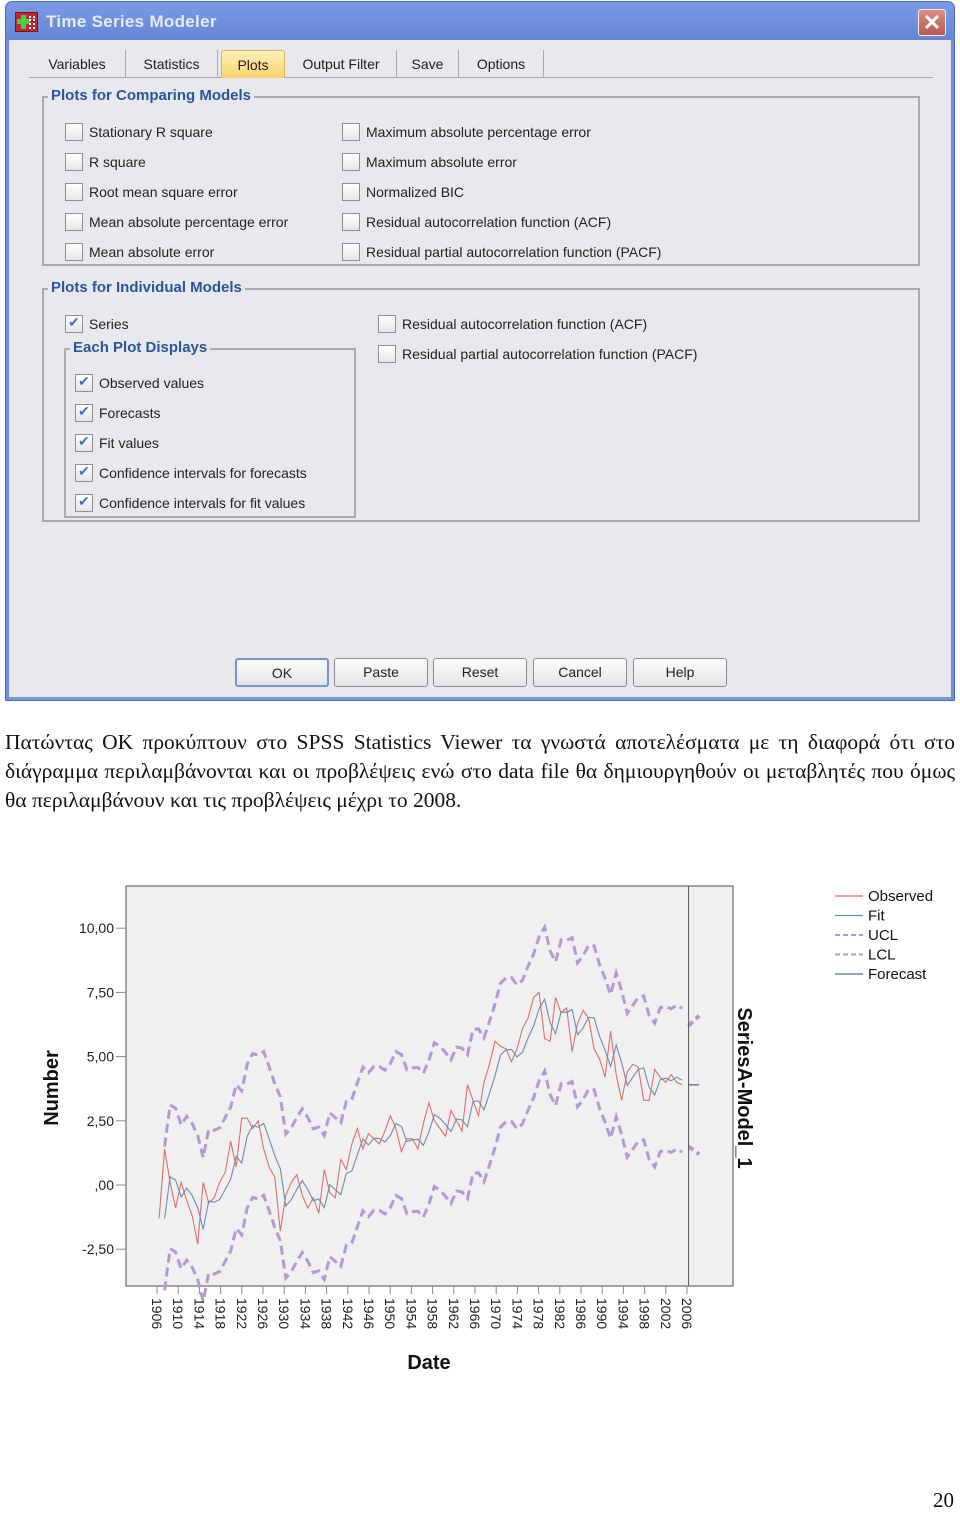  What do you see at coordinates (139, 132) in the screenshot?
I see `checkbox-stationary-r-square: Stationary R square` at bounding box center [139, 132].